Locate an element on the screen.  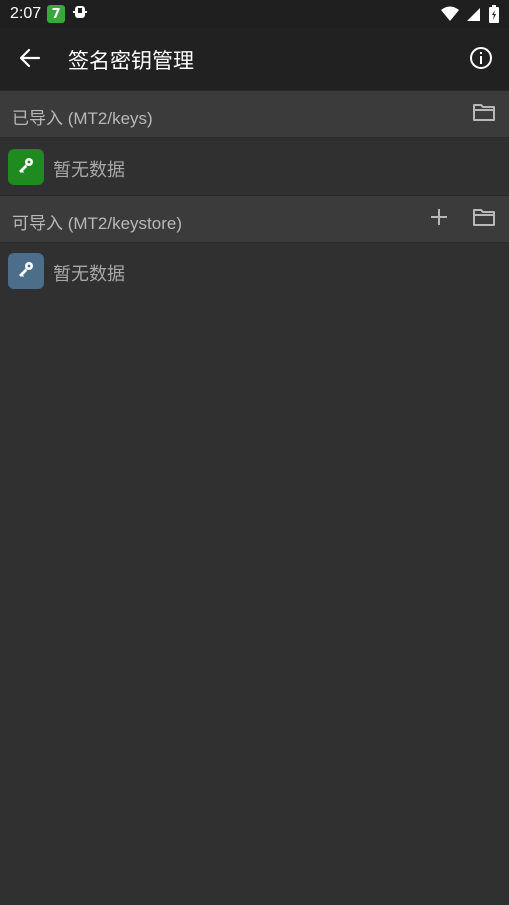
bug-icon is located at coordinates (80, 14).